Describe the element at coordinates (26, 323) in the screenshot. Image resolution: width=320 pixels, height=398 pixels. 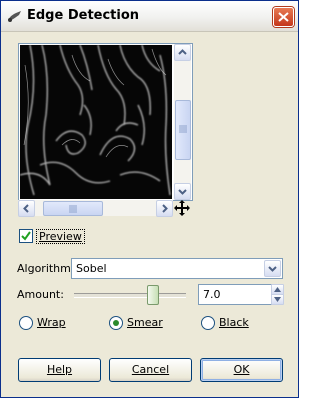
I see `radio-wrap` at that location.